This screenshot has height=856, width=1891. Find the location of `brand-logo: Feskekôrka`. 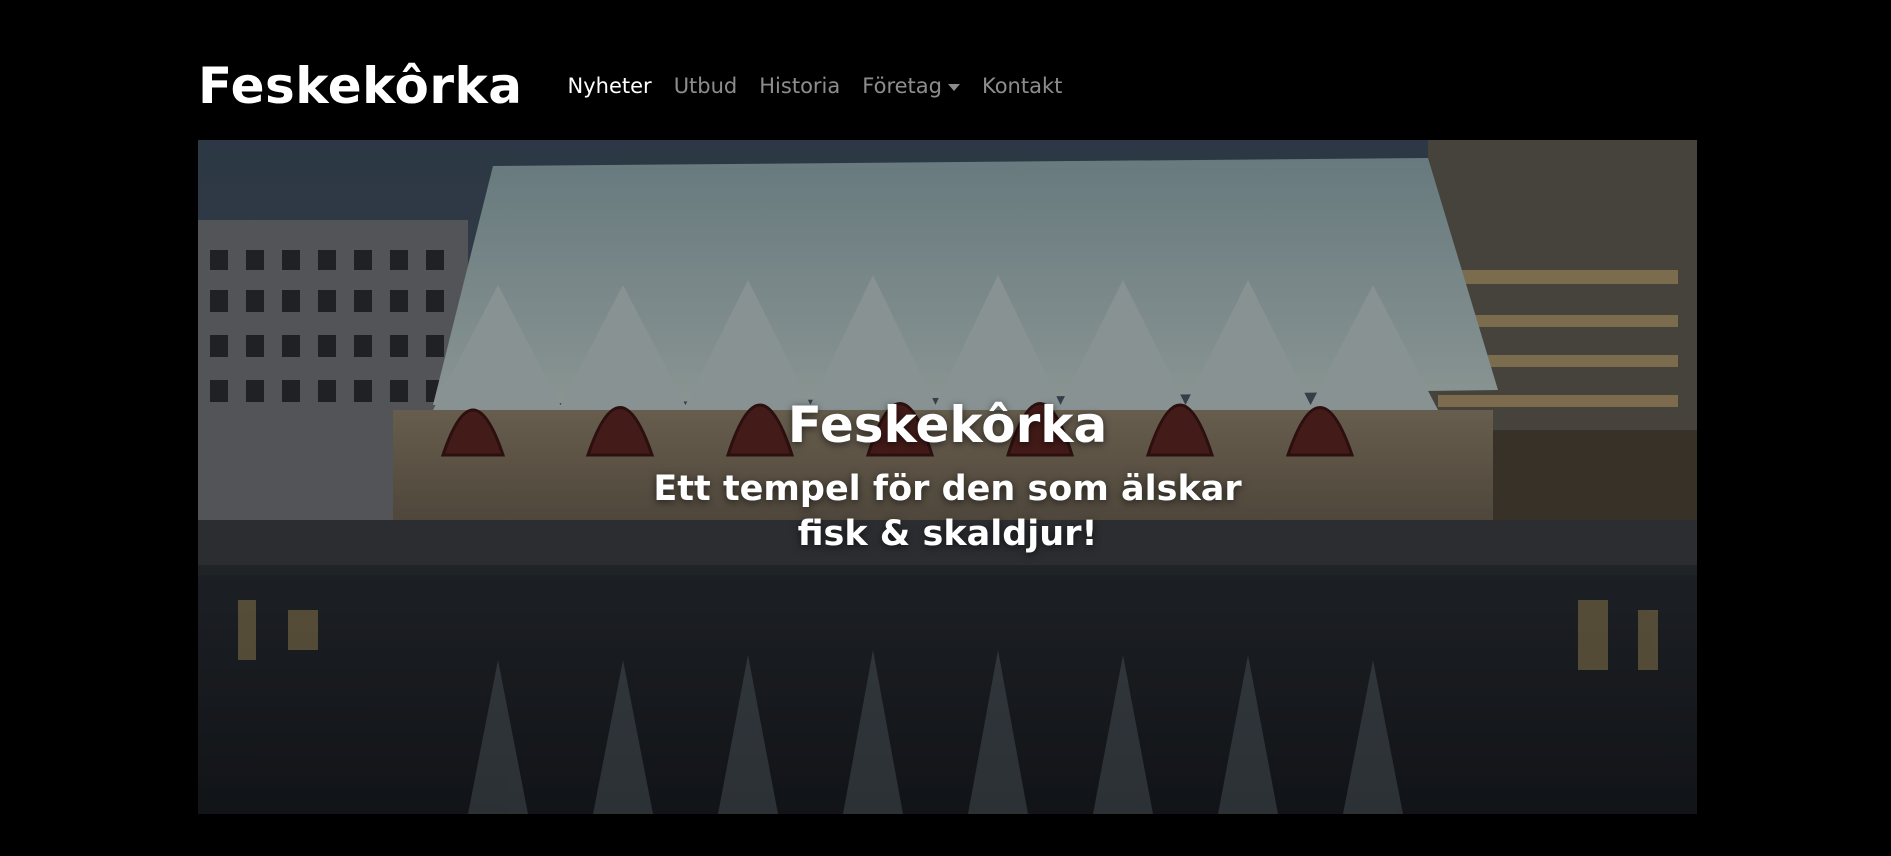

brand-logo: Feskekôrka is located at coordinates (360, 86).